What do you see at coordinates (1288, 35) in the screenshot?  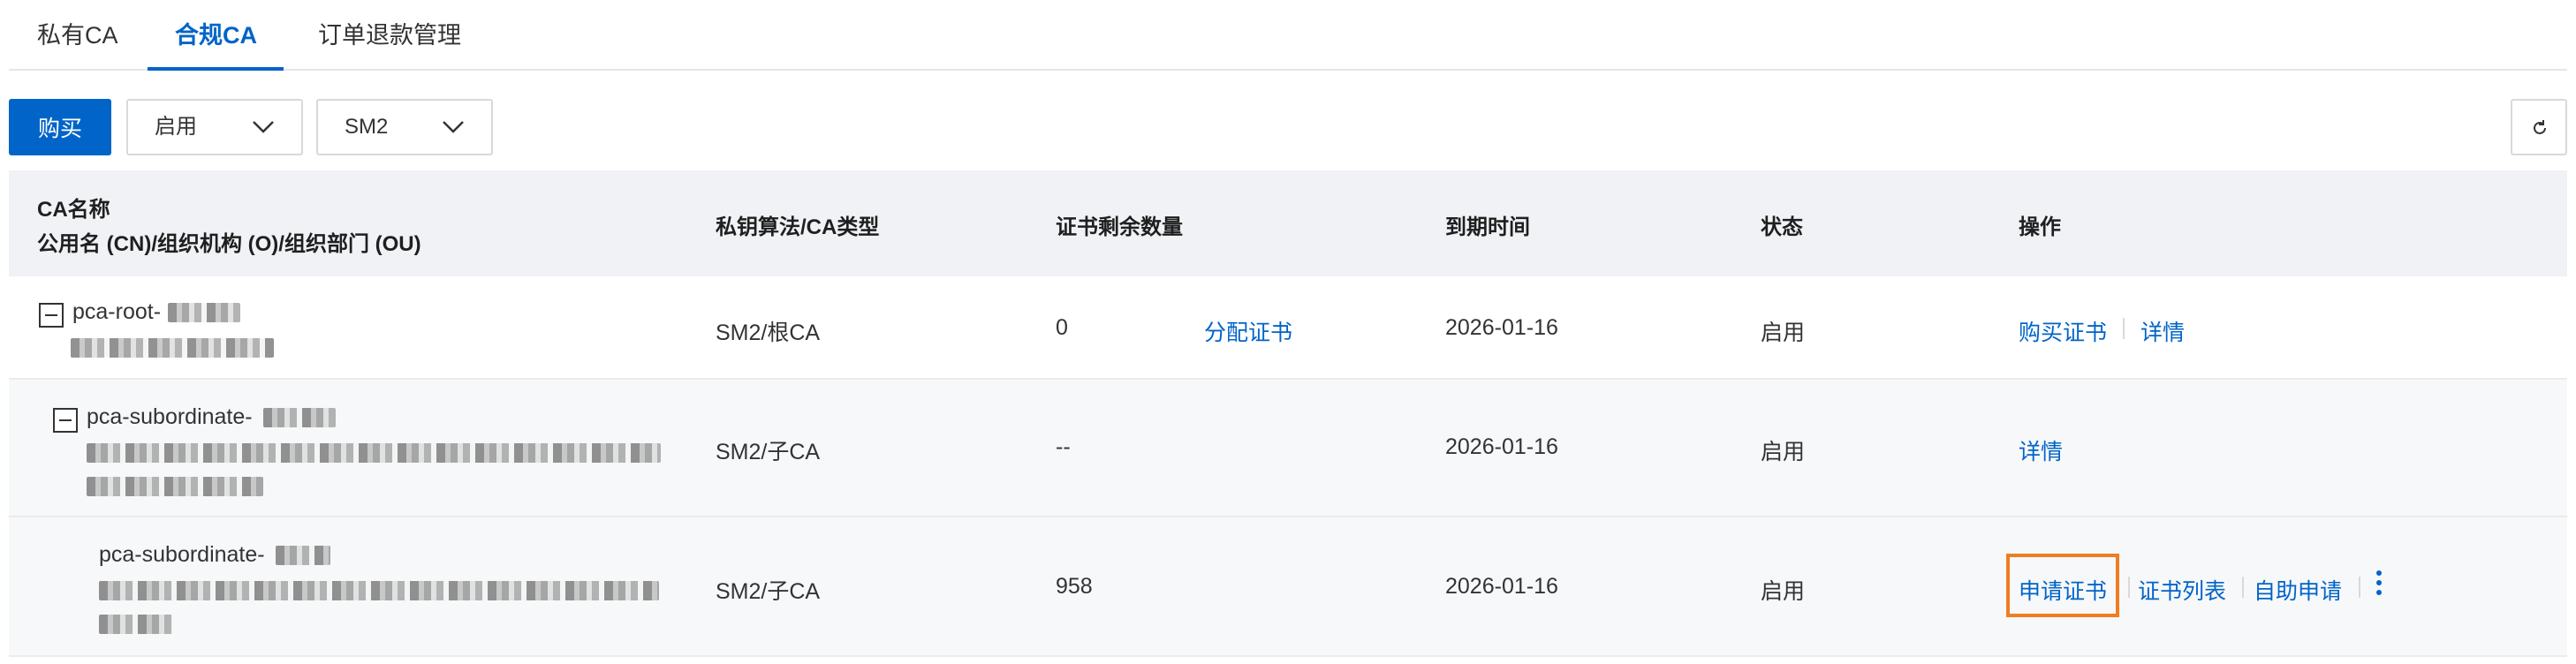 I see `tab-bar: 私有CA 合规CA 订单退款管理` at bounding box center [1288, 35].